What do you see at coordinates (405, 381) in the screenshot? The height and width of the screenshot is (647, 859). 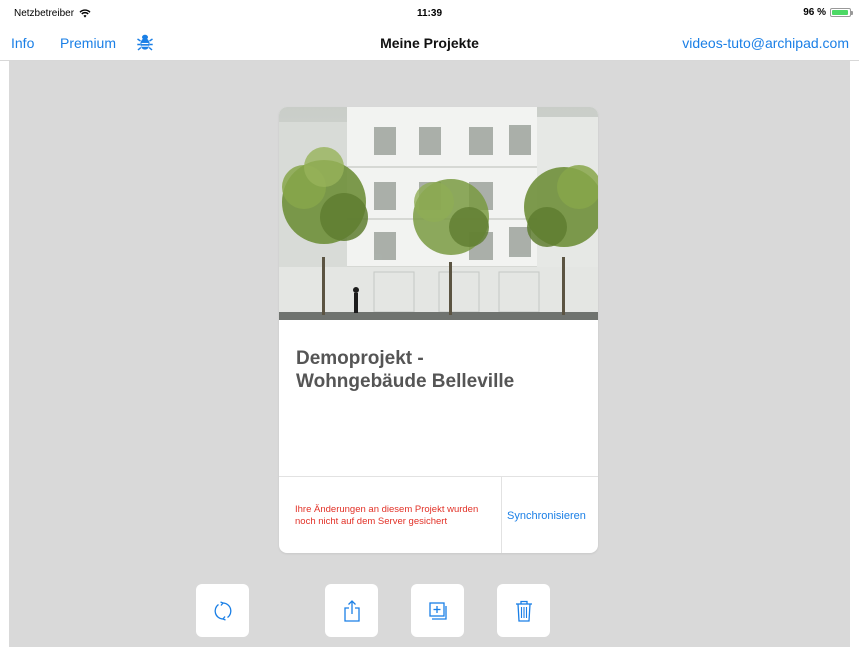 I see `project-title-line-2: Wohngebäude Belleville` at bounding box center [405, 381].